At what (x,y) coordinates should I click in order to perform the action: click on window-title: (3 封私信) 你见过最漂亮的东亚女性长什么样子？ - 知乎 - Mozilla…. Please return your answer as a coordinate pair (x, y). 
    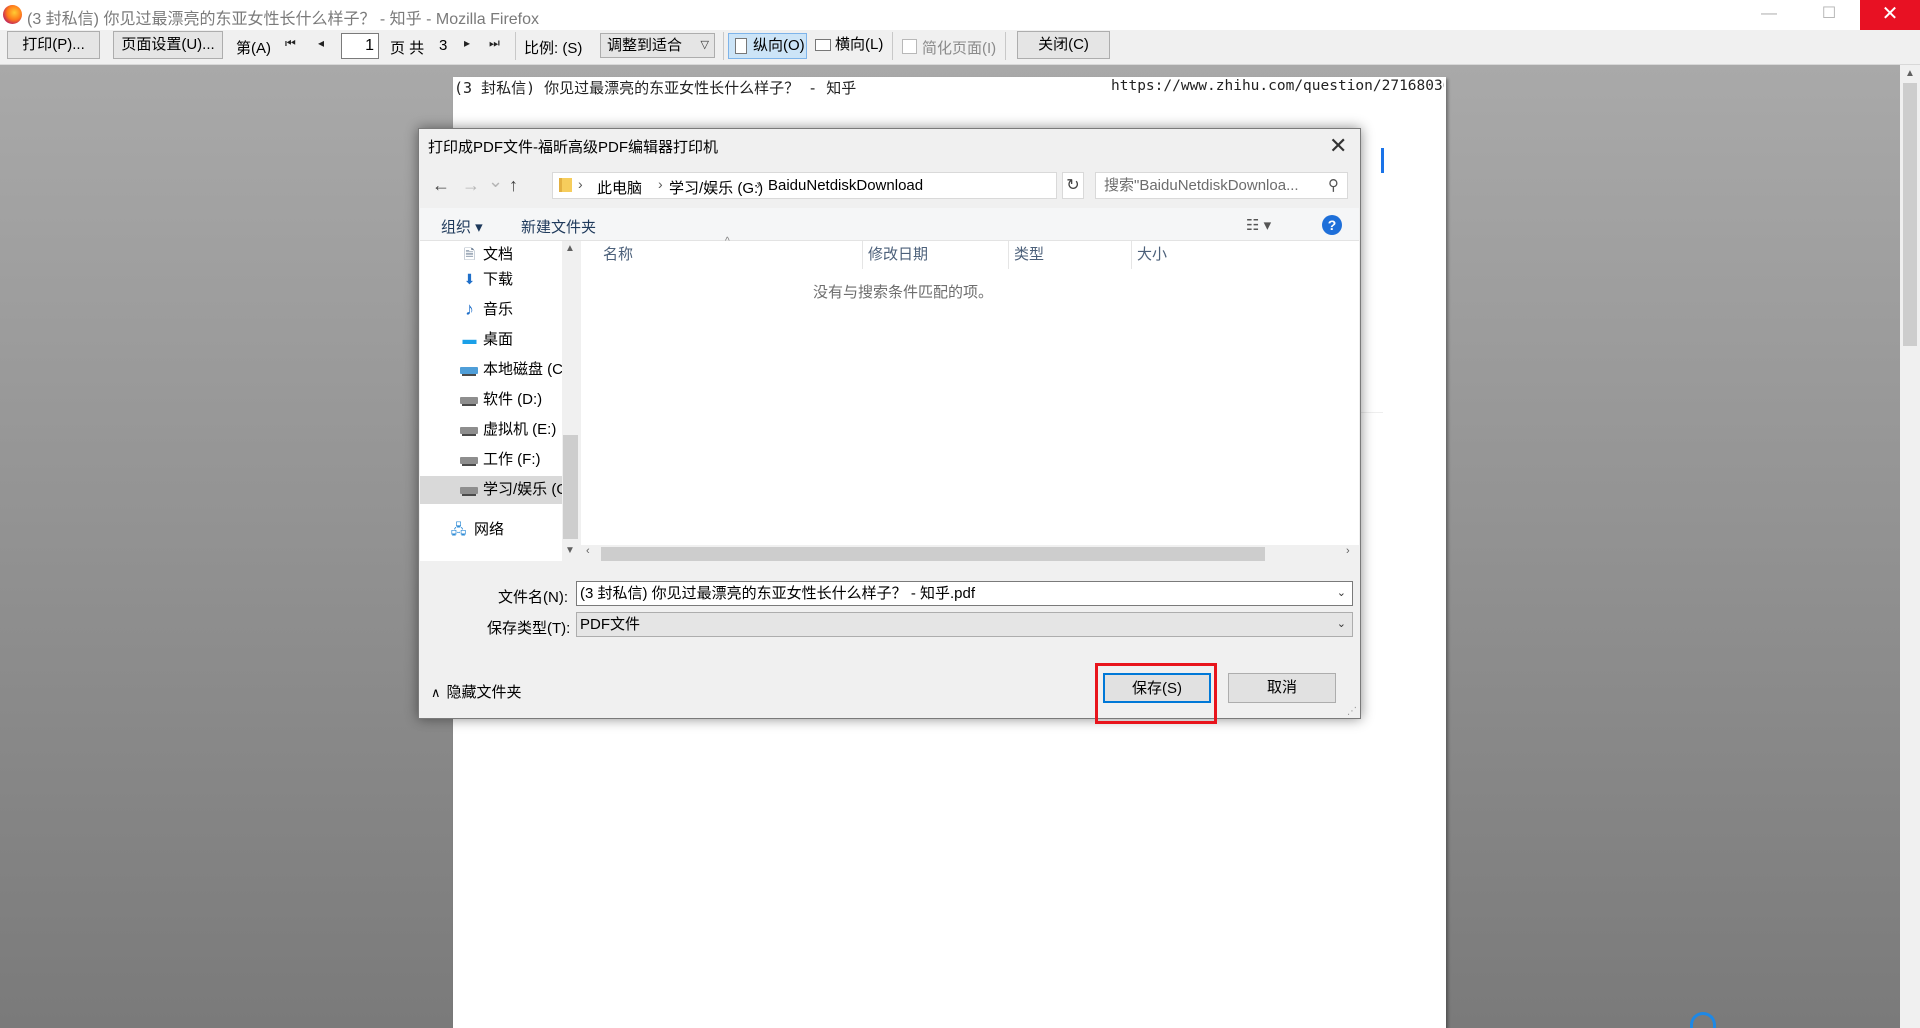
    Looking at the image, I should click on (283, 19).